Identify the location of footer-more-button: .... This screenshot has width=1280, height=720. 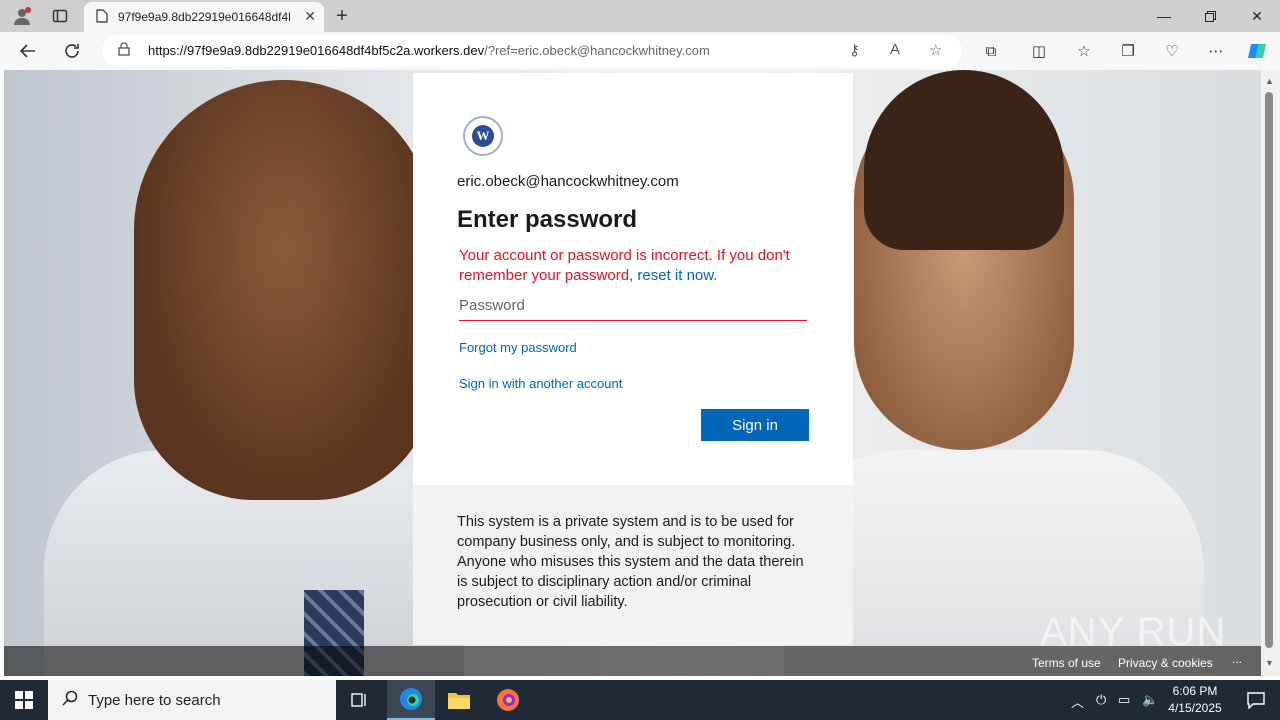
(1237, 659).